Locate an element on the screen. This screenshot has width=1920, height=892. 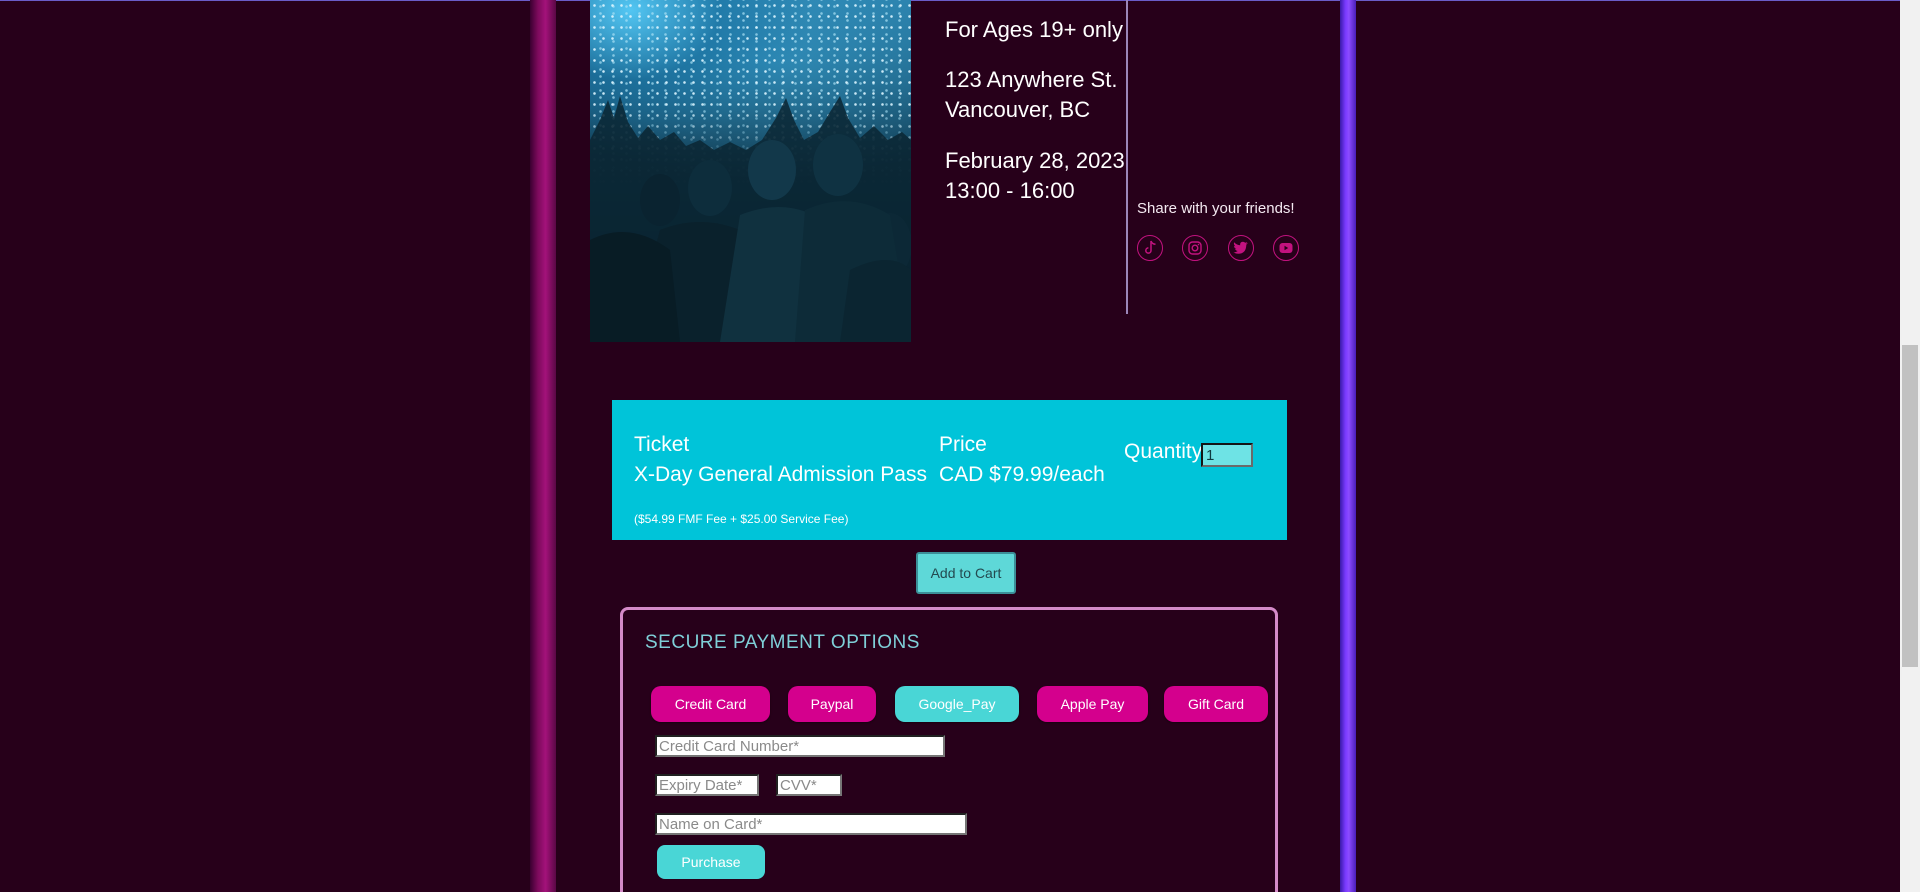
twitter-icon is located at coordinates (1241, 248).